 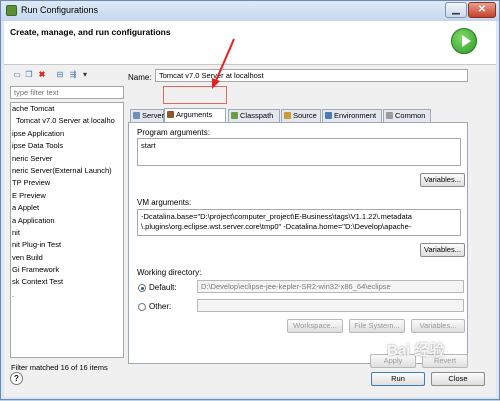 What do you see at coordinates (224, 61) in the screenshot?
I see `red-arrow-icon` at bounding box center [224, 61].